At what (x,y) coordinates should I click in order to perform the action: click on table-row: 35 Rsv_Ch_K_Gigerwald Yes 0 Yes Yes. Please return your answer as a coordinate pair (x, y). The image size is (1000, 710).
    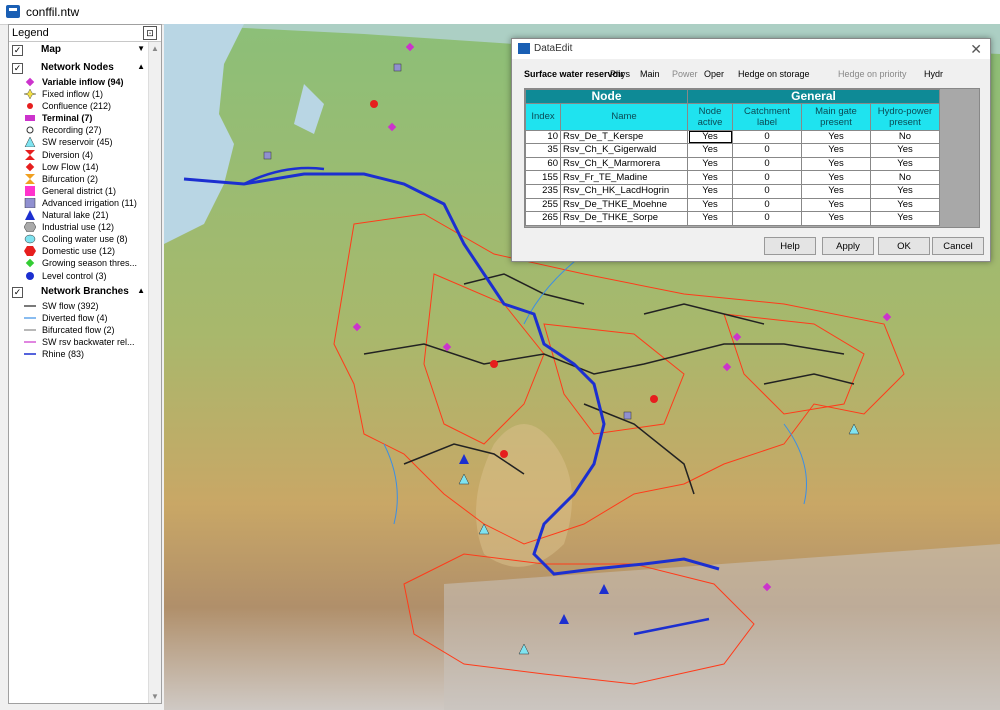
    Looking at the image, I should click on (732, 150).